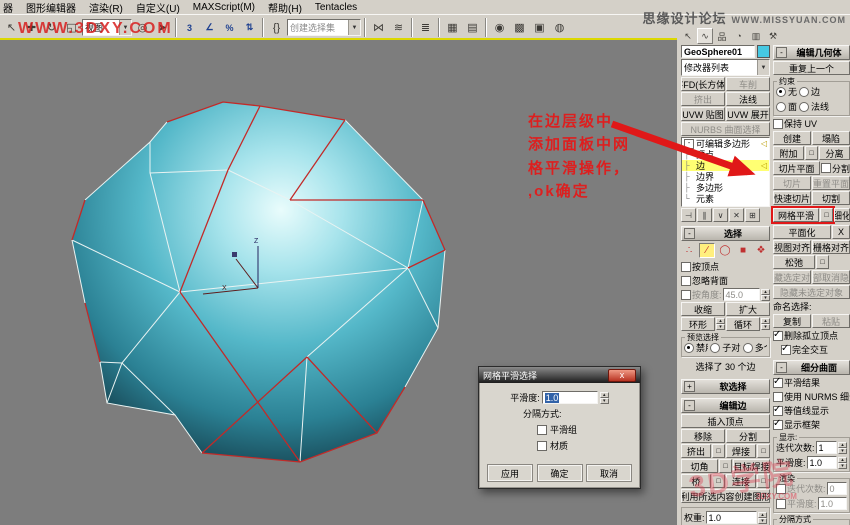 The width and height of the screenshot is (850, 525). What do you see at coordinates (398, 27) in the screenshot?
I see `align-icon: ≋` at bounding box center [398, 27].